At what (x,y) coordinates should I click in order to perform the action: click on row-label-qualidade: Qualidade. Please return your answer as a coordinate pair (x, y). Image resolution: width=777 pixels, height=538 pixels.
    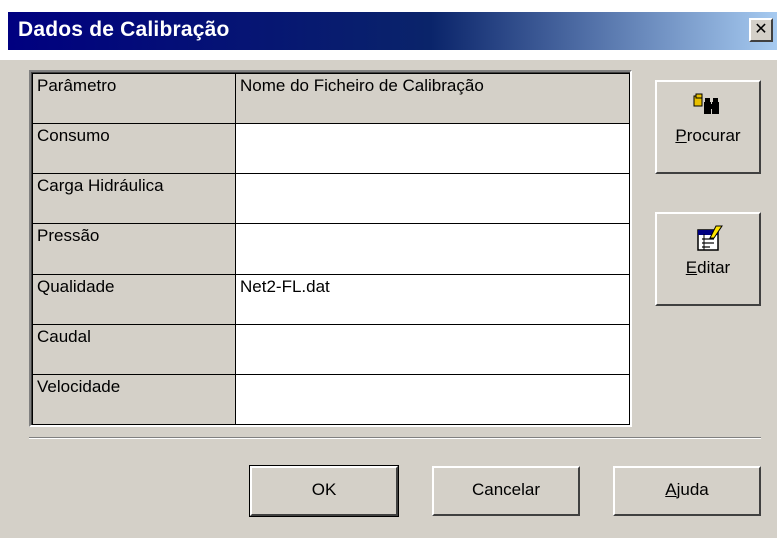
    Looking at the image, I should click on (134, 299).